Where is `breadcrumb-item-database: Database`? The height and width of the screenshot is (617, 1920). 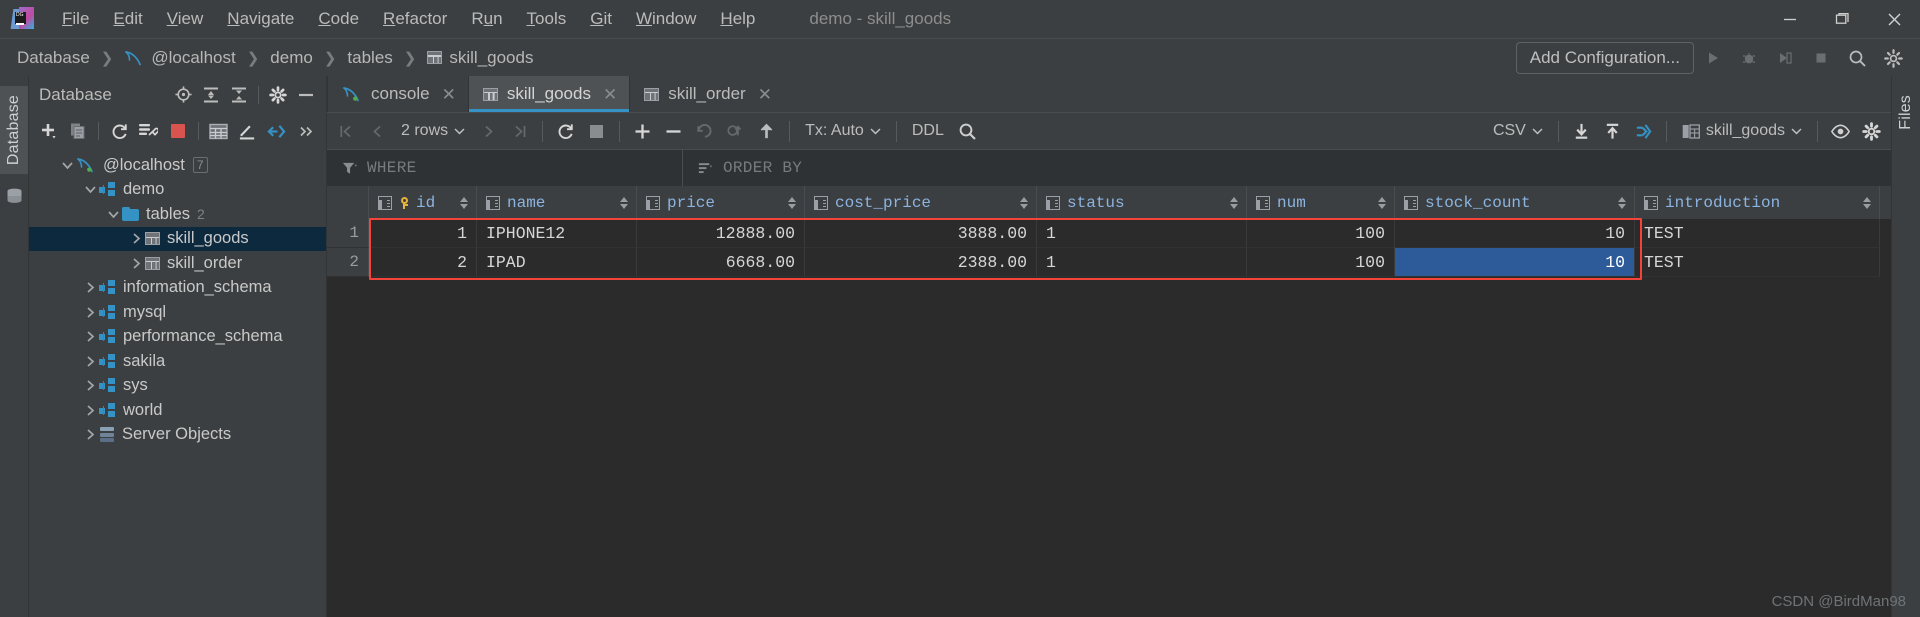 breadcrumb-item-database: Database is located at coordinates (53, 58).